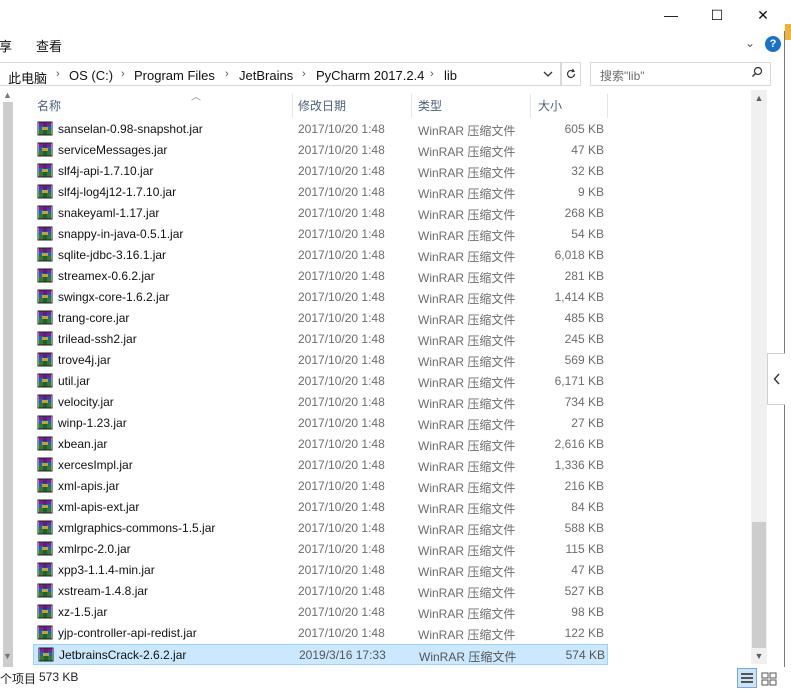  What do you see at coordinates (430, 106) in the screenshot?
I see `column-type: 类型` at bounding box center [430, 106].